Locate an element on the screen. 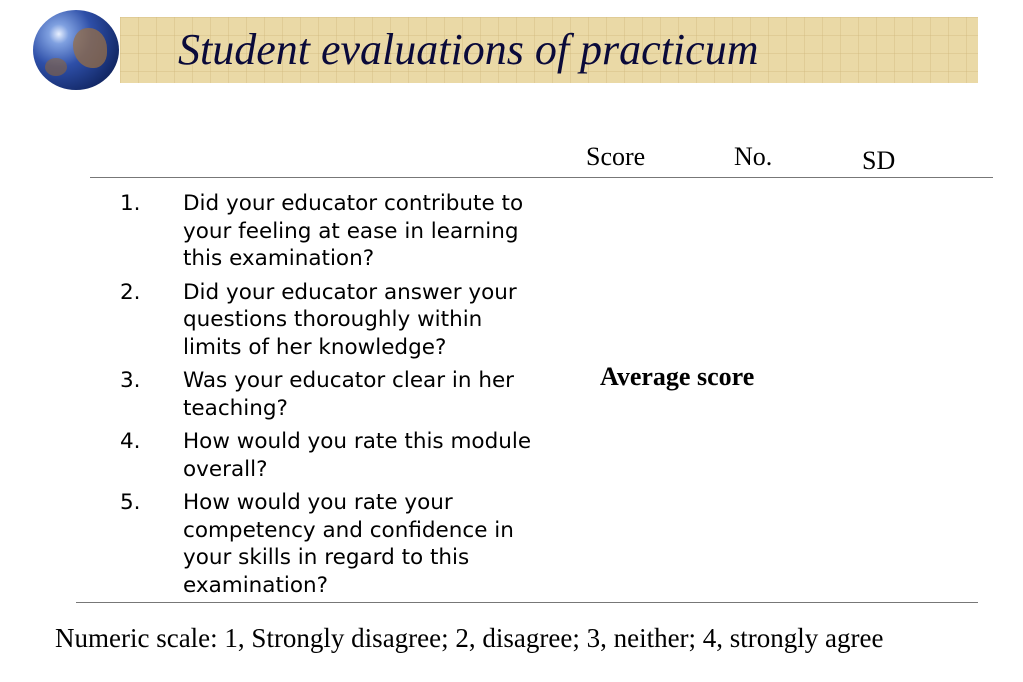  question-text: Was your educator clear in her teaching? is located at coordinates (349, 394).